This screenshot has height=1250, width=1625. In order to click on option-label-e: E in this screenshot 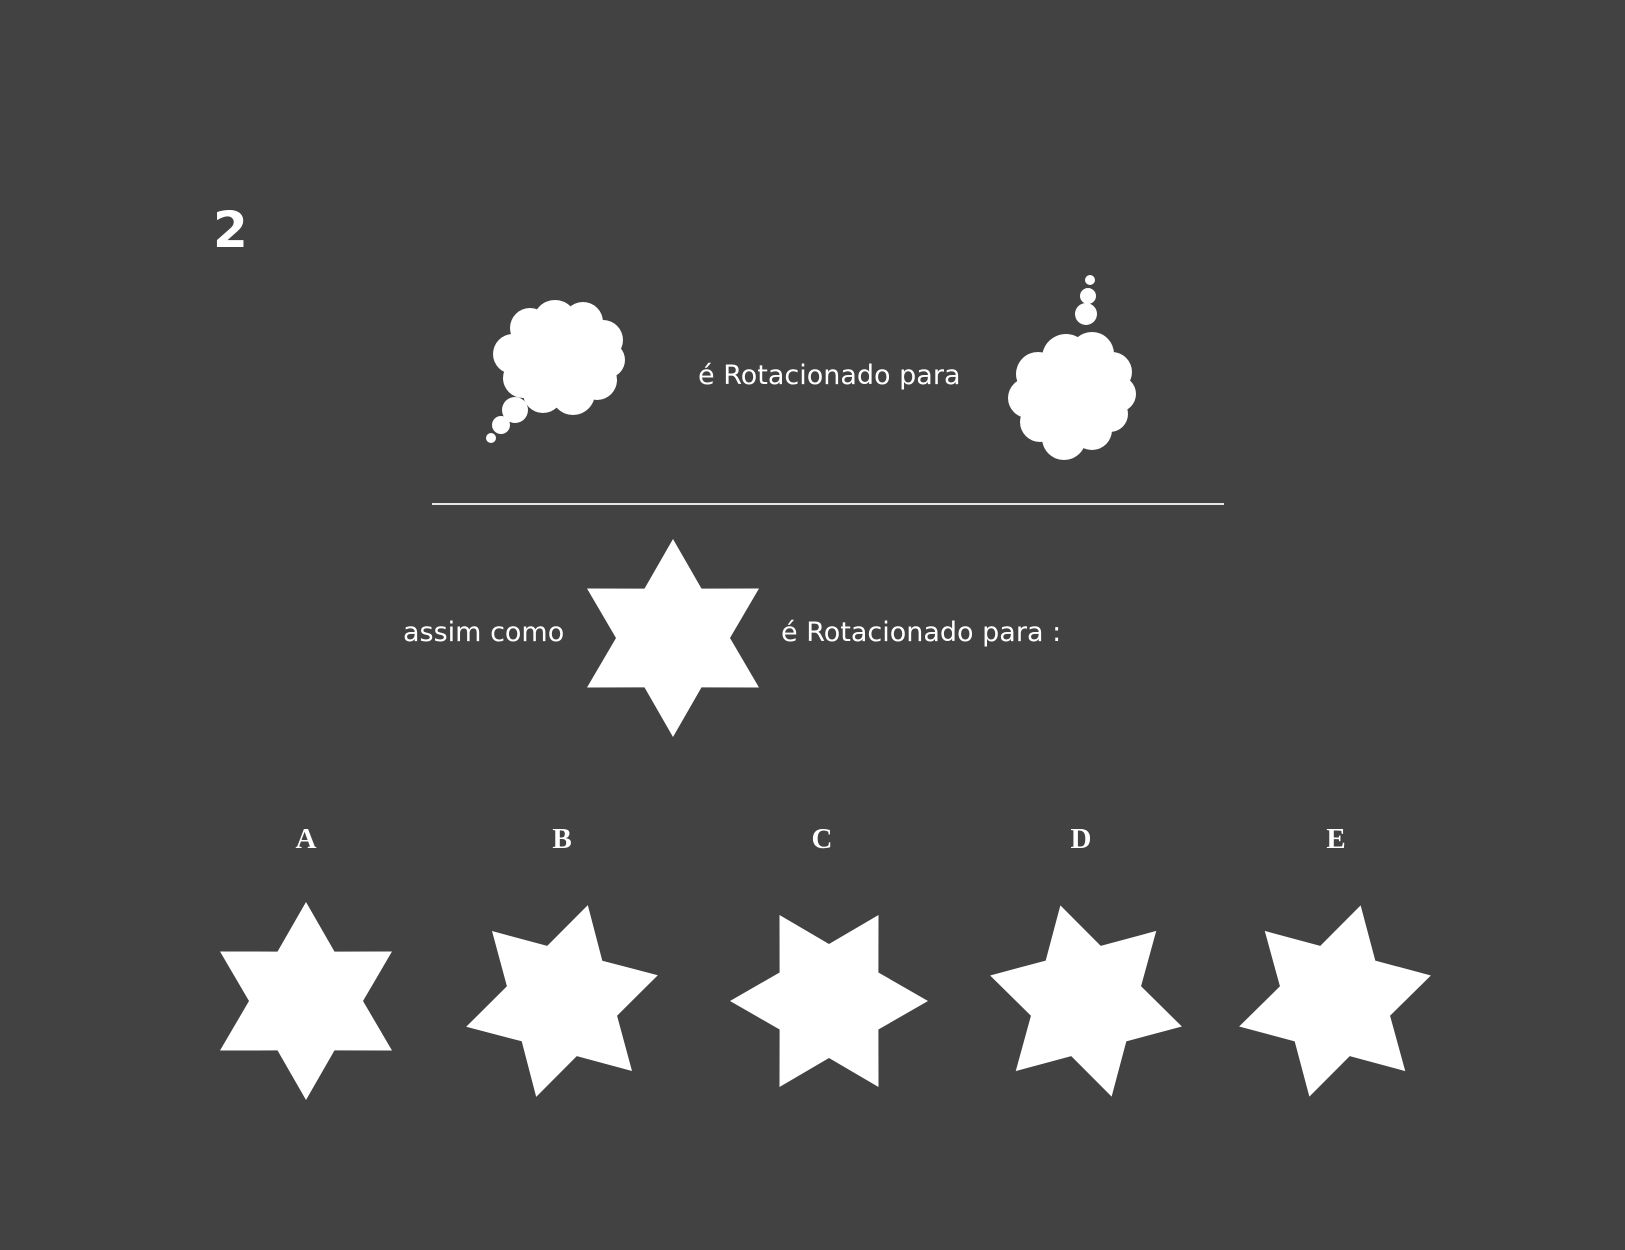, I will do `click(1336, 839)`.